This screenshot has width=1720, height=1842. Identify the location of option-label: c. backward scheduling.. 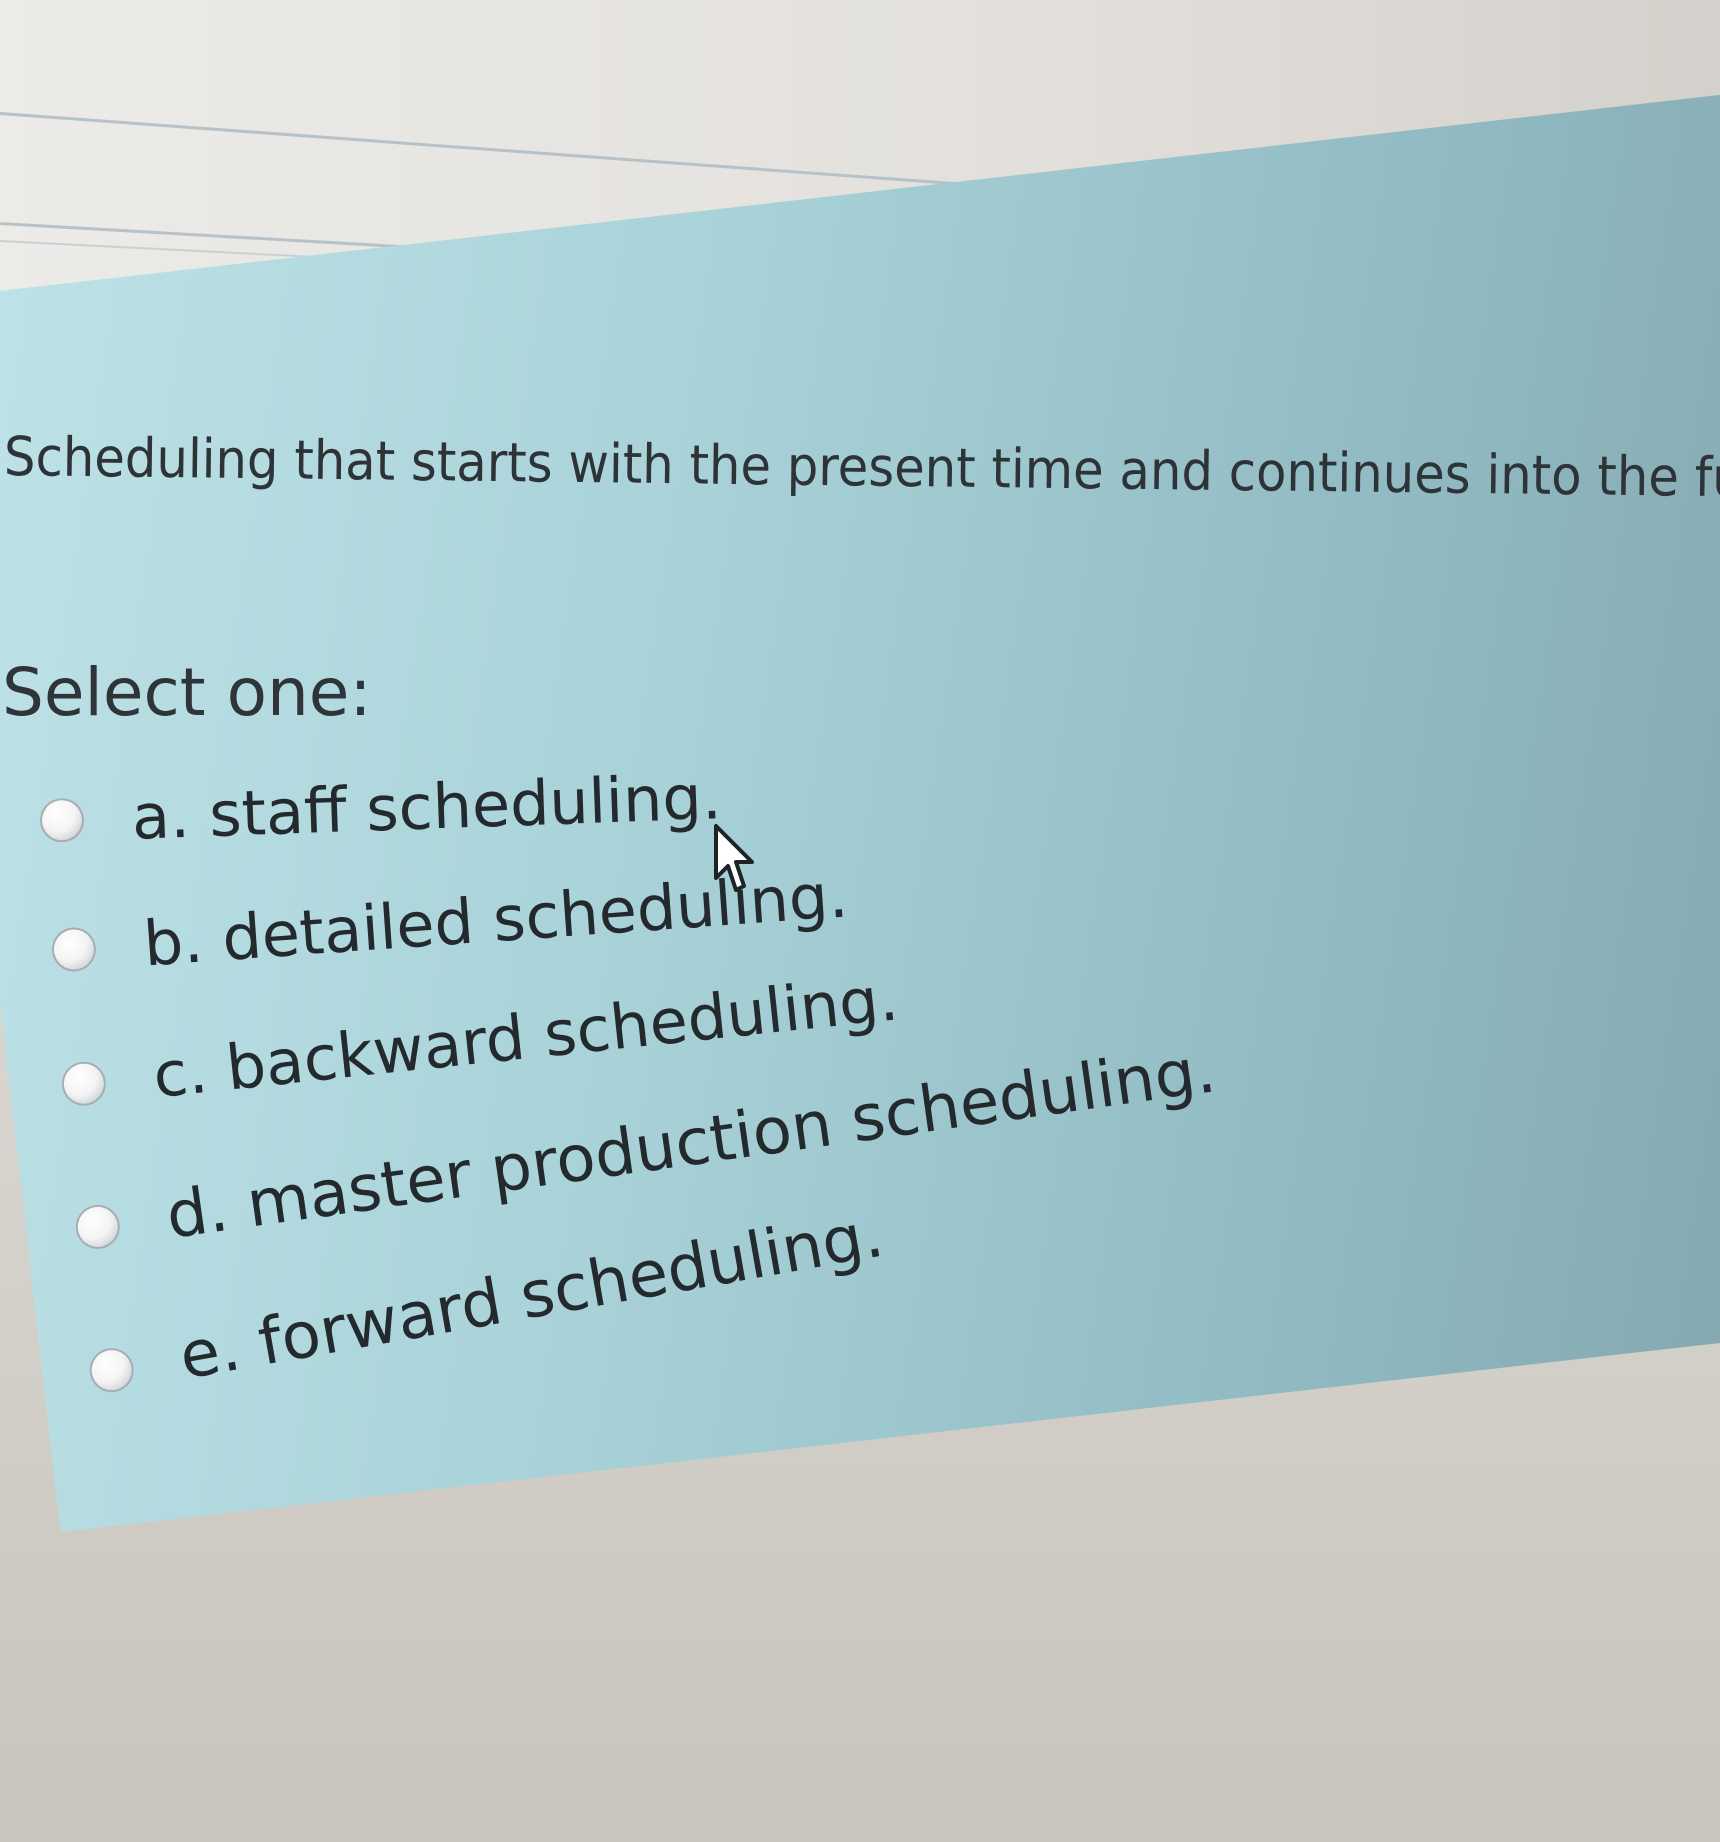
(525, 1037).